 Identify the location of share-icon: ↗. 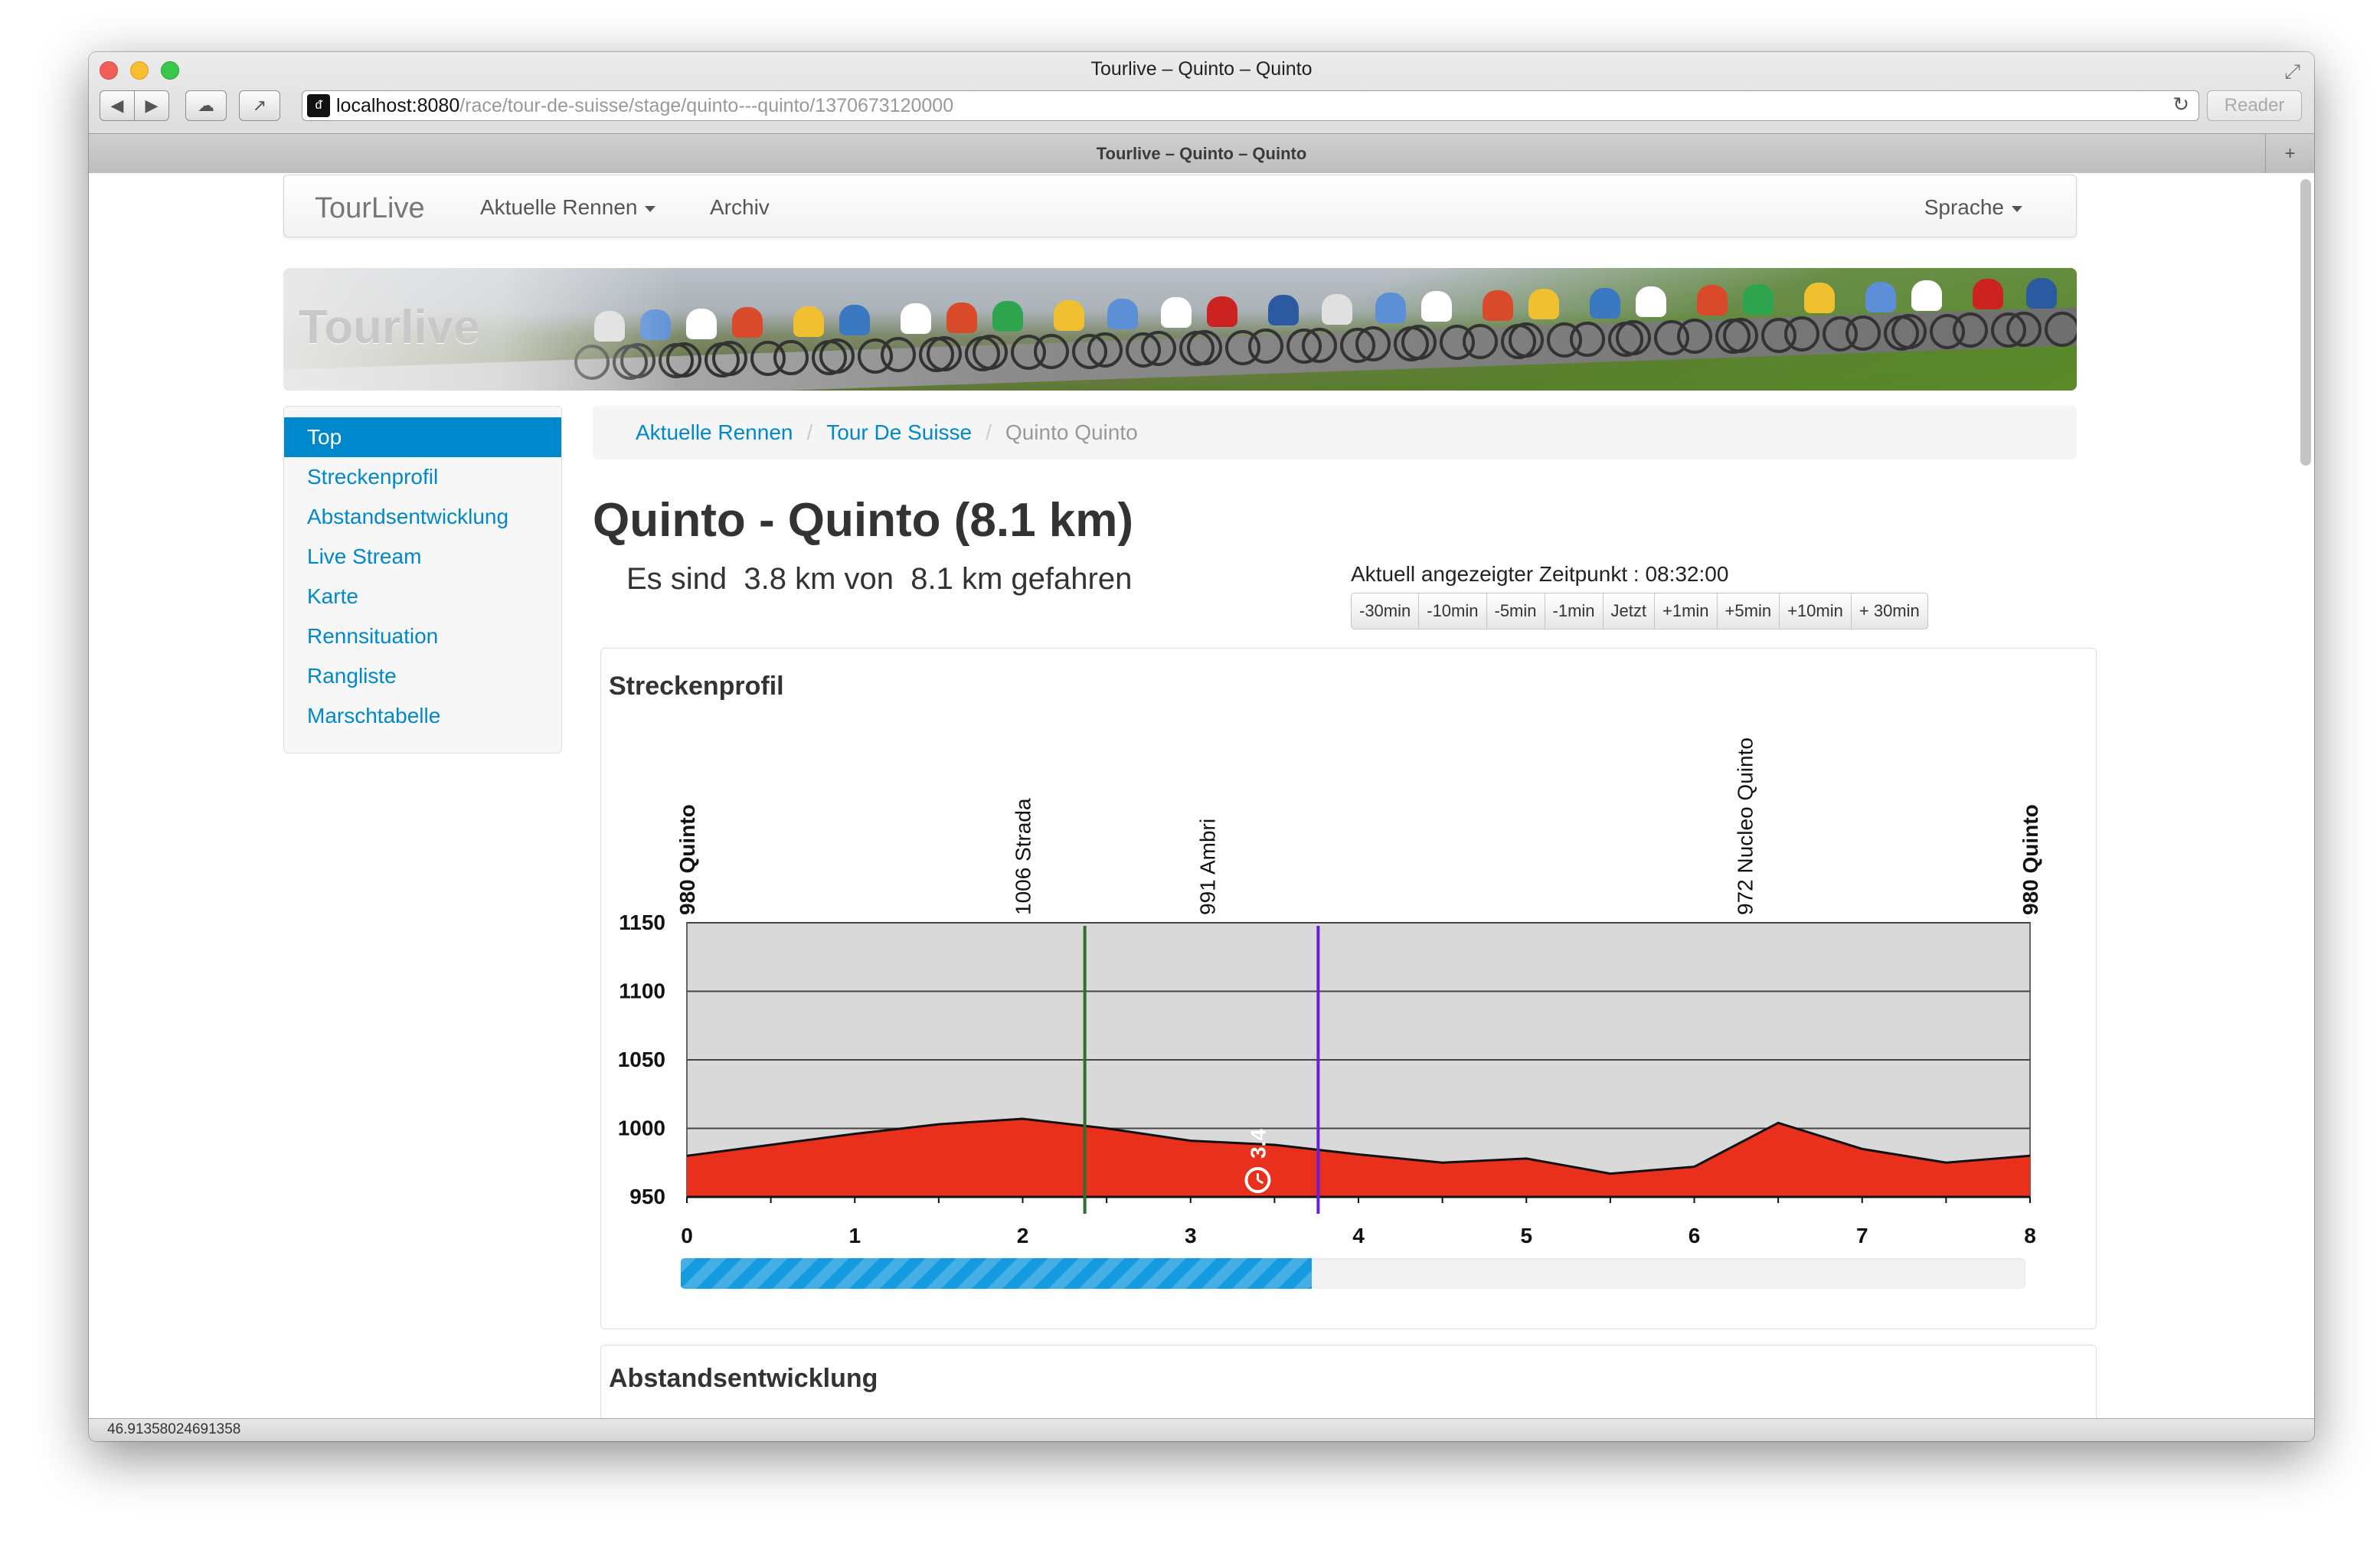
(259, 105).